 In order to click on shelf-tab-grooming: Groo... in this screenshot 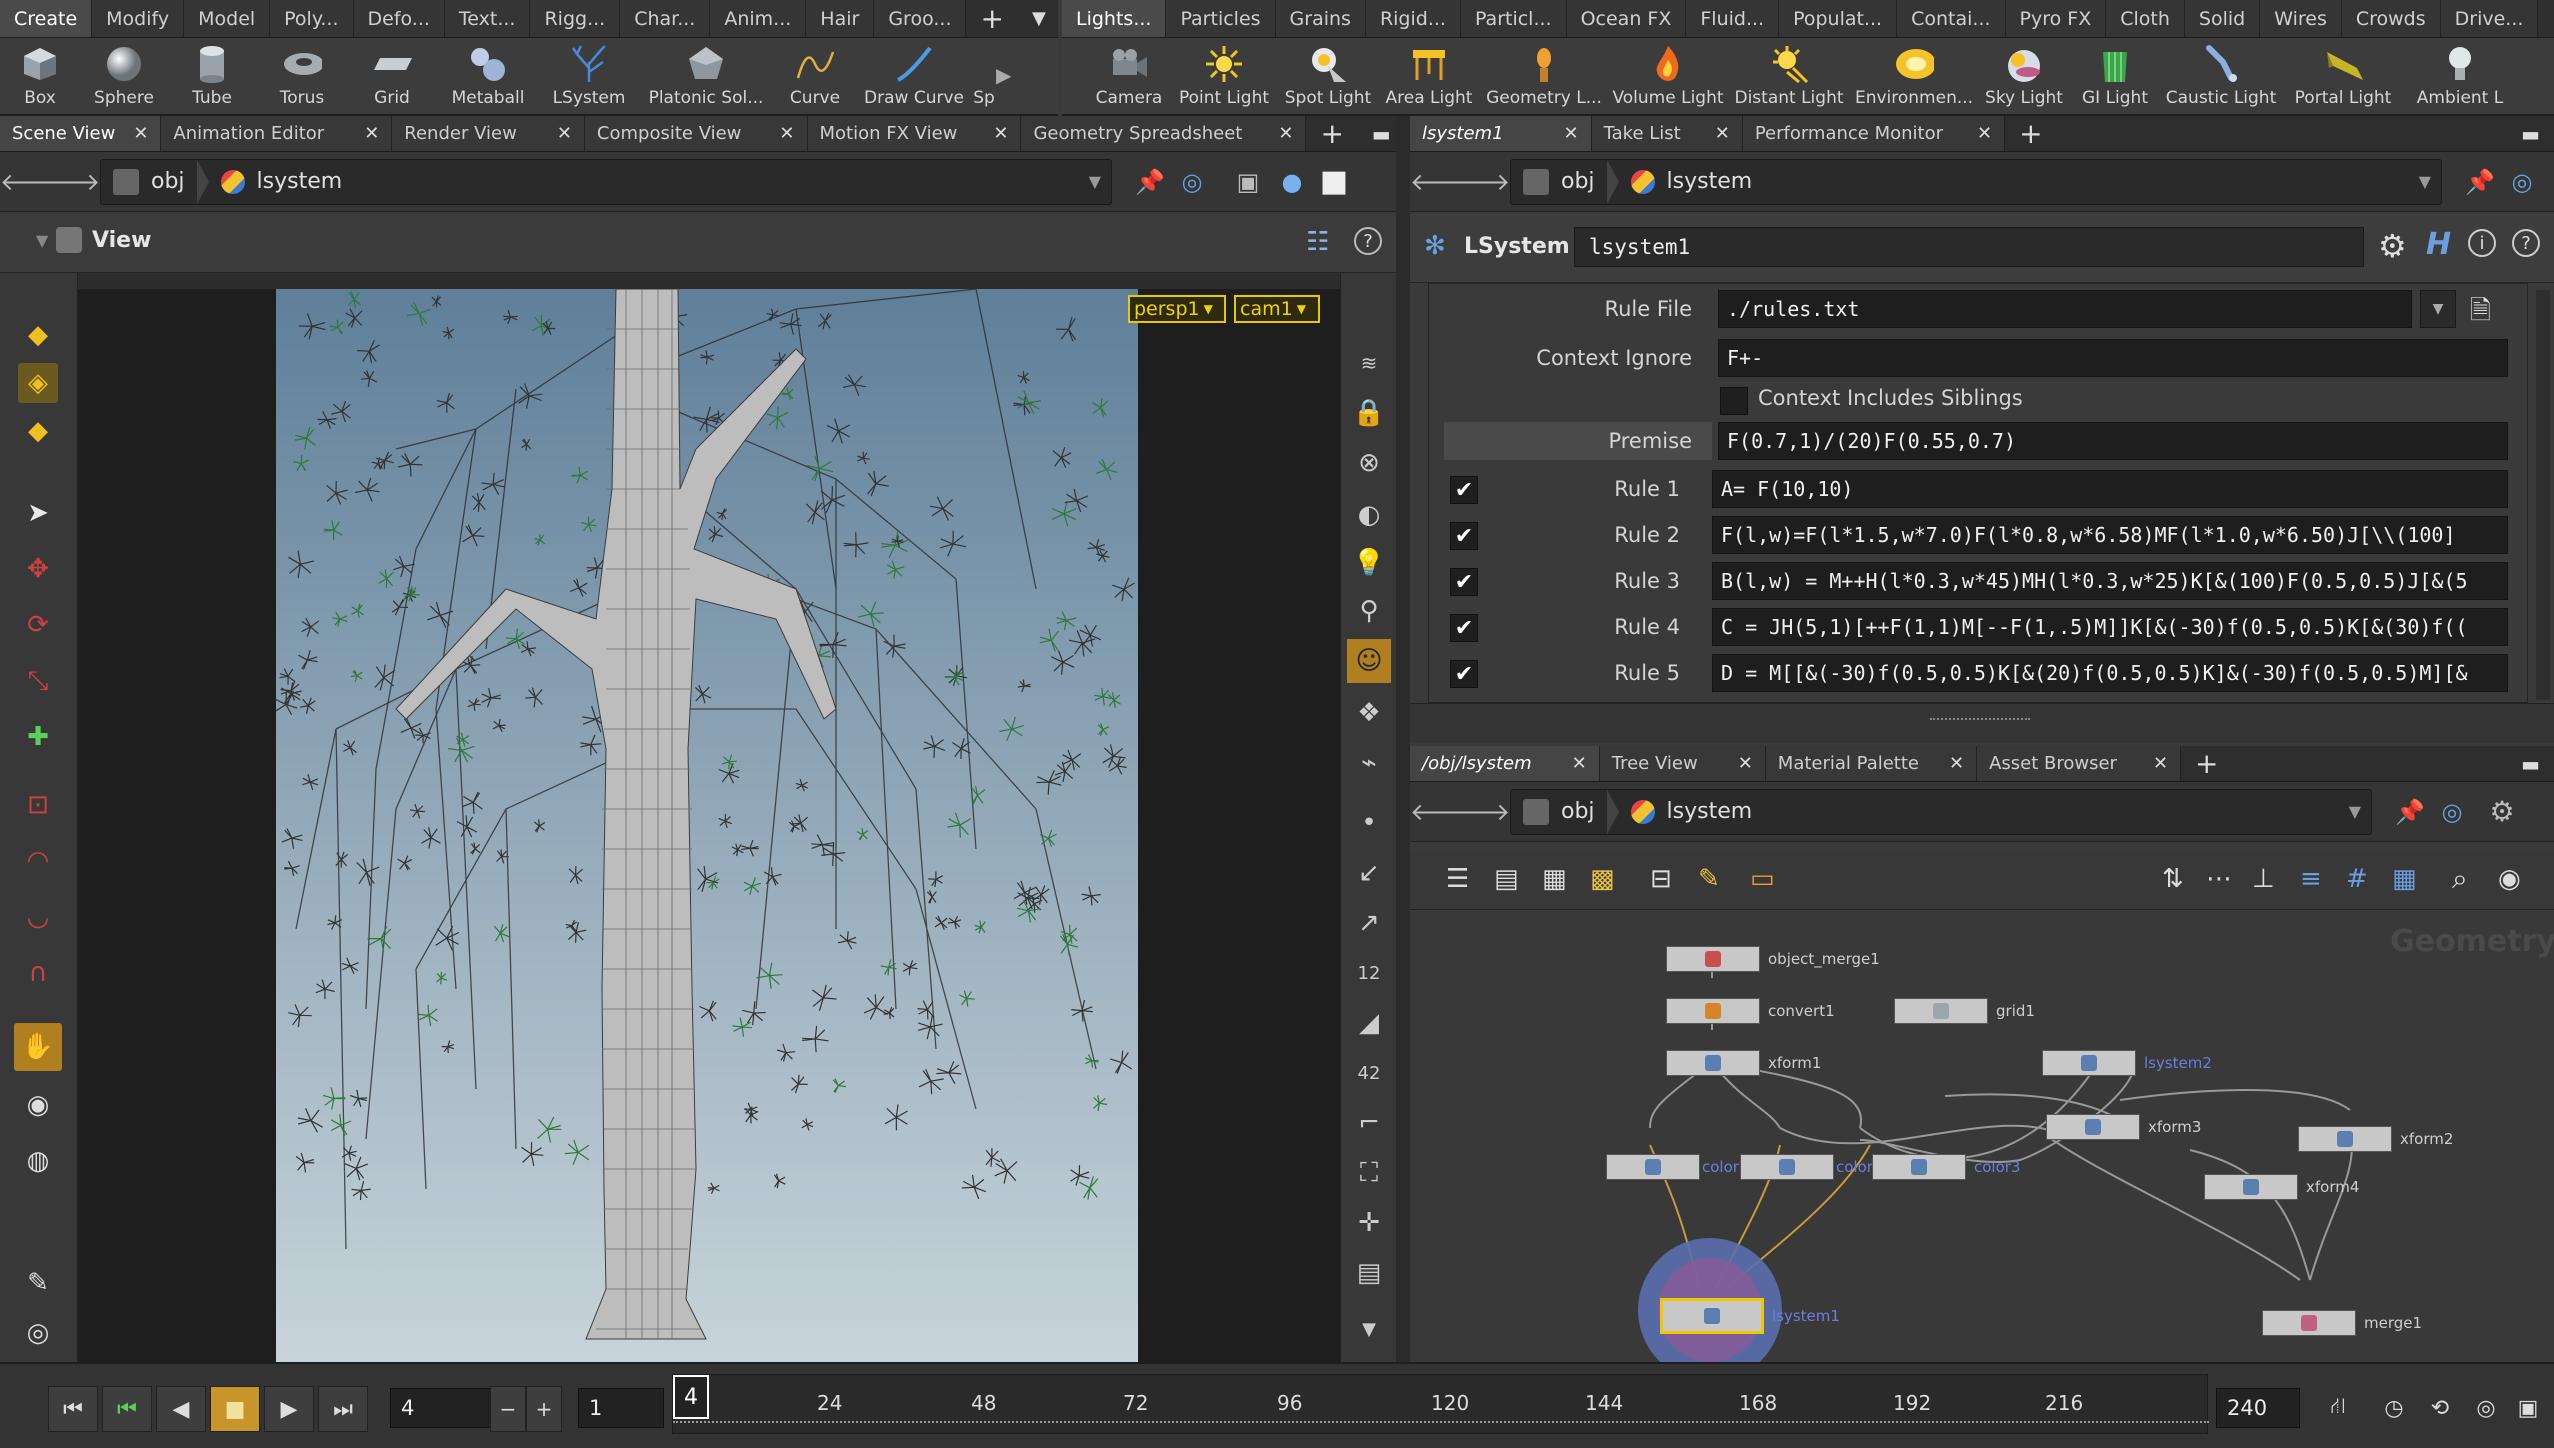, I will do `click(920, 18)`.